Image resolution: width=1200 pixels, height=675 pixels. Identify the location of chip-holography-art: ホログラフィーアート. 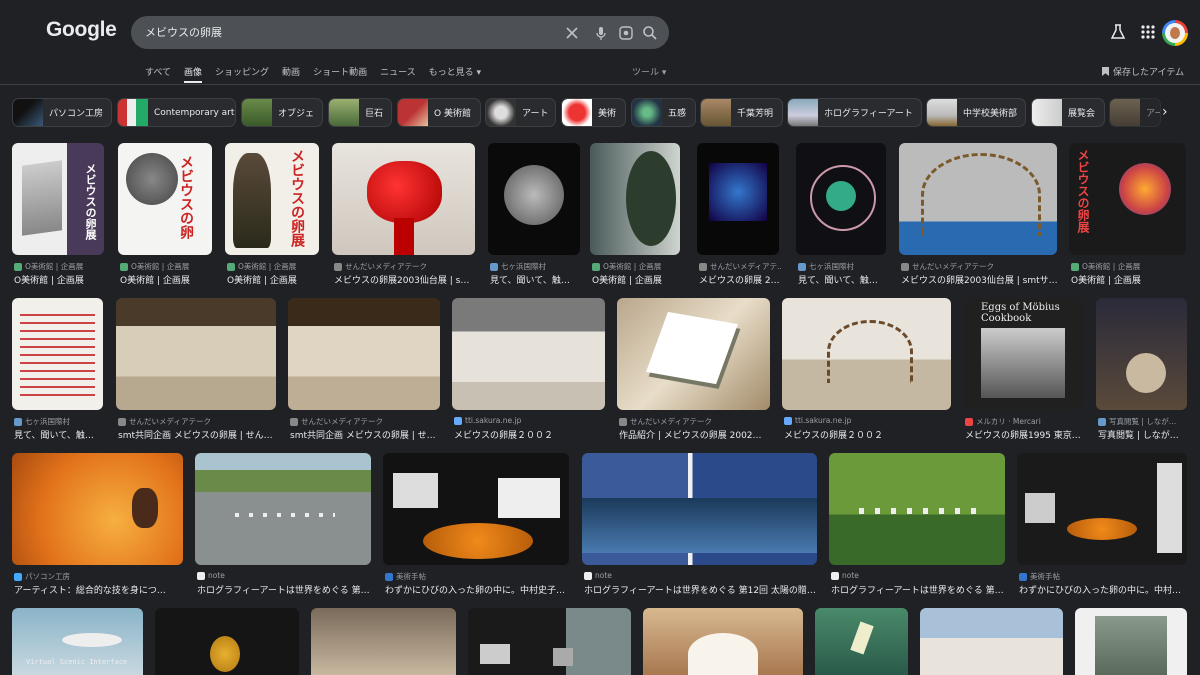
(854, 112).